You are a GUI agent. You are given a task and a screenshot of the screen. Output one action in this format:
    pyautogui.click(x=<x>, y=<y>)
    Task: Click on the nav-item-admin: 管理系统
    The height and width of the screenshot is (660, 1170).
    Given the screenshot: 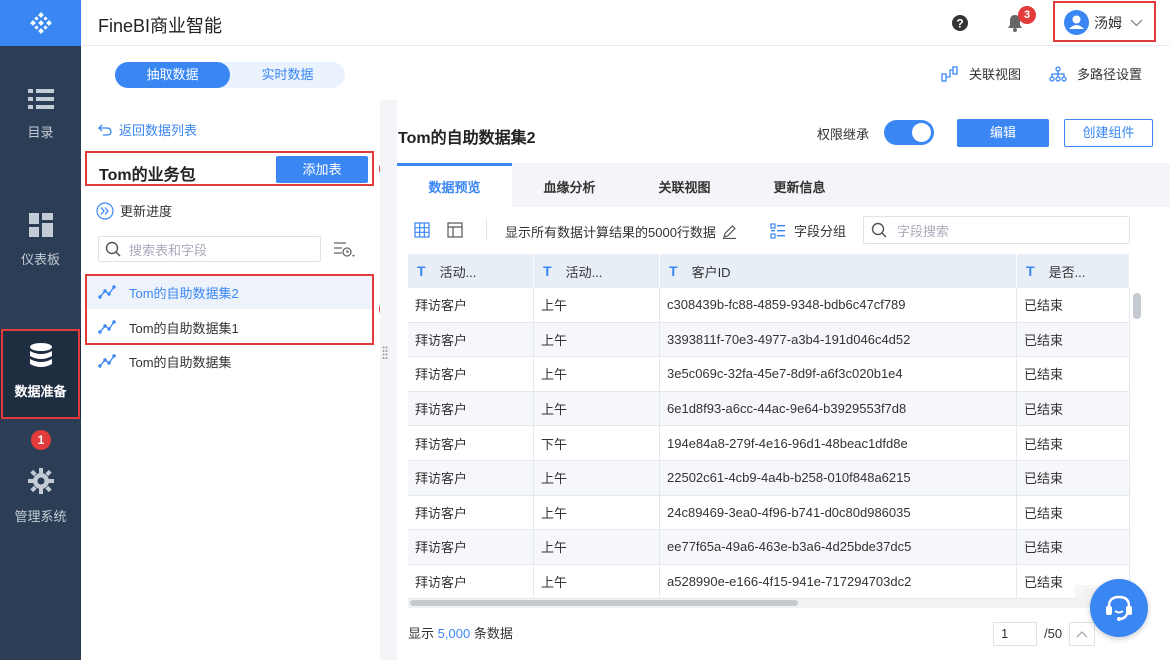 What is the action you would take?
    pyautogui.click(x=40, y=496)
    